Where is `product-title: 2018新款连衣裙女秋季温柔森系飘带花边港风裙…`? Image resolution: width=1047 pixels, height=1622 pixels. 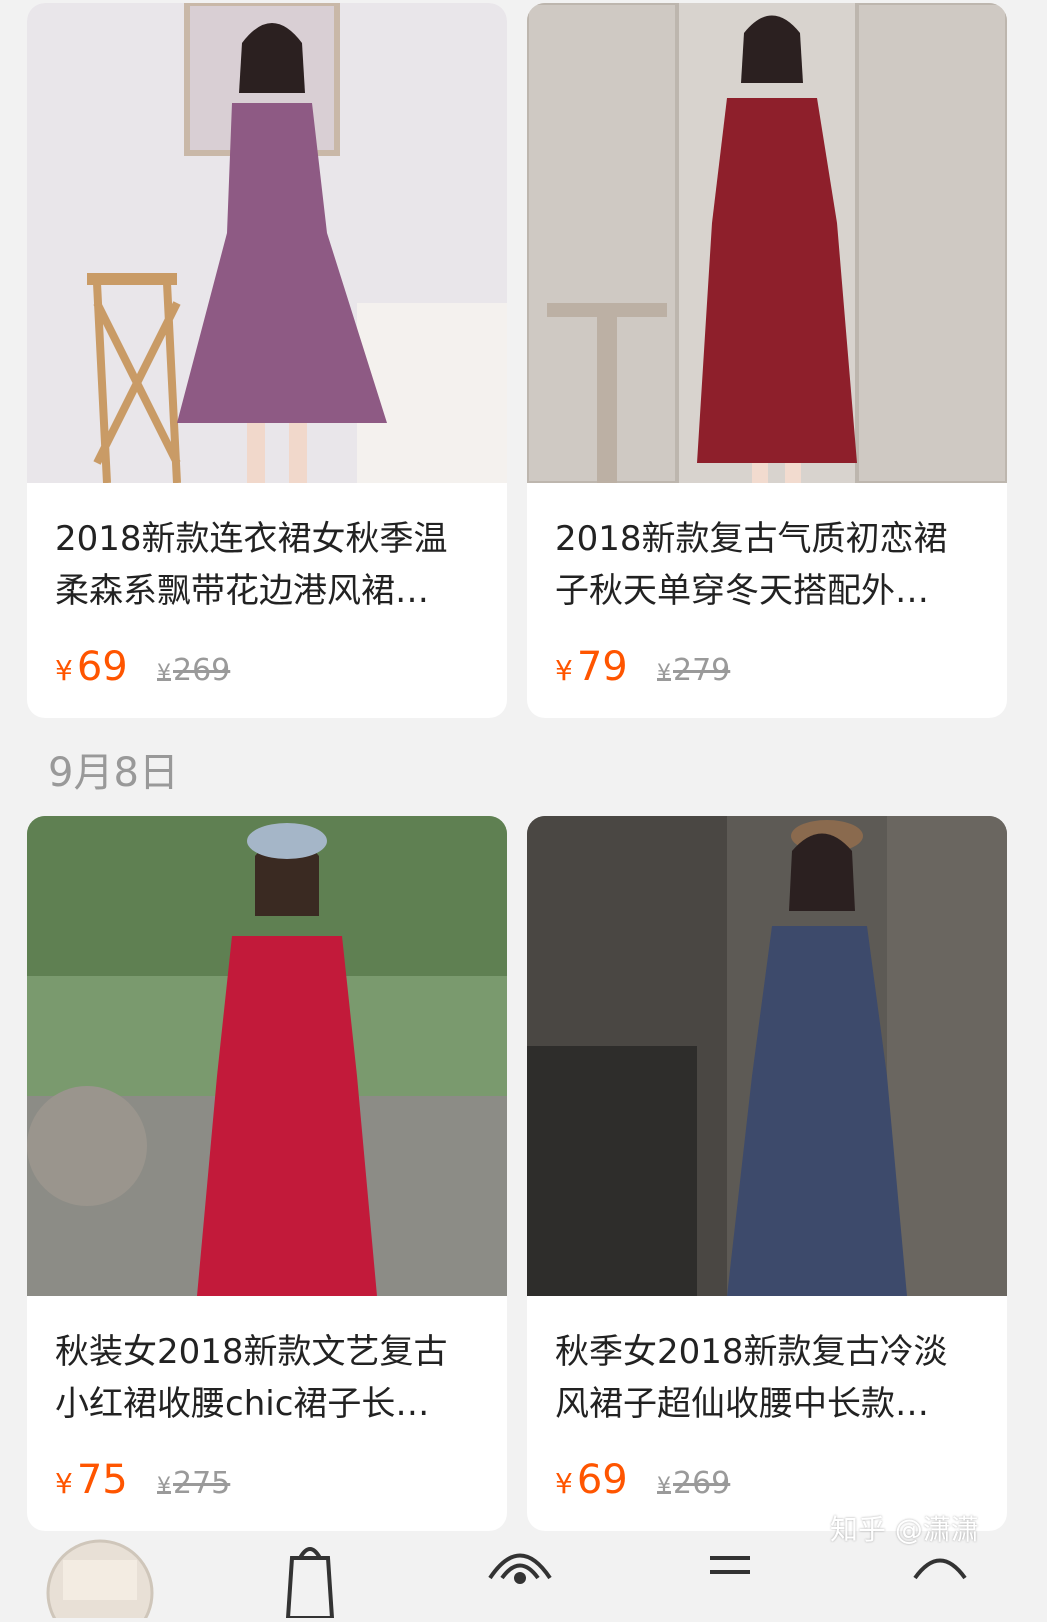 product-title: 2018新款连衣裙女秋季温柔森系飘带花边港风裙… is located at coordinates (265, 565).